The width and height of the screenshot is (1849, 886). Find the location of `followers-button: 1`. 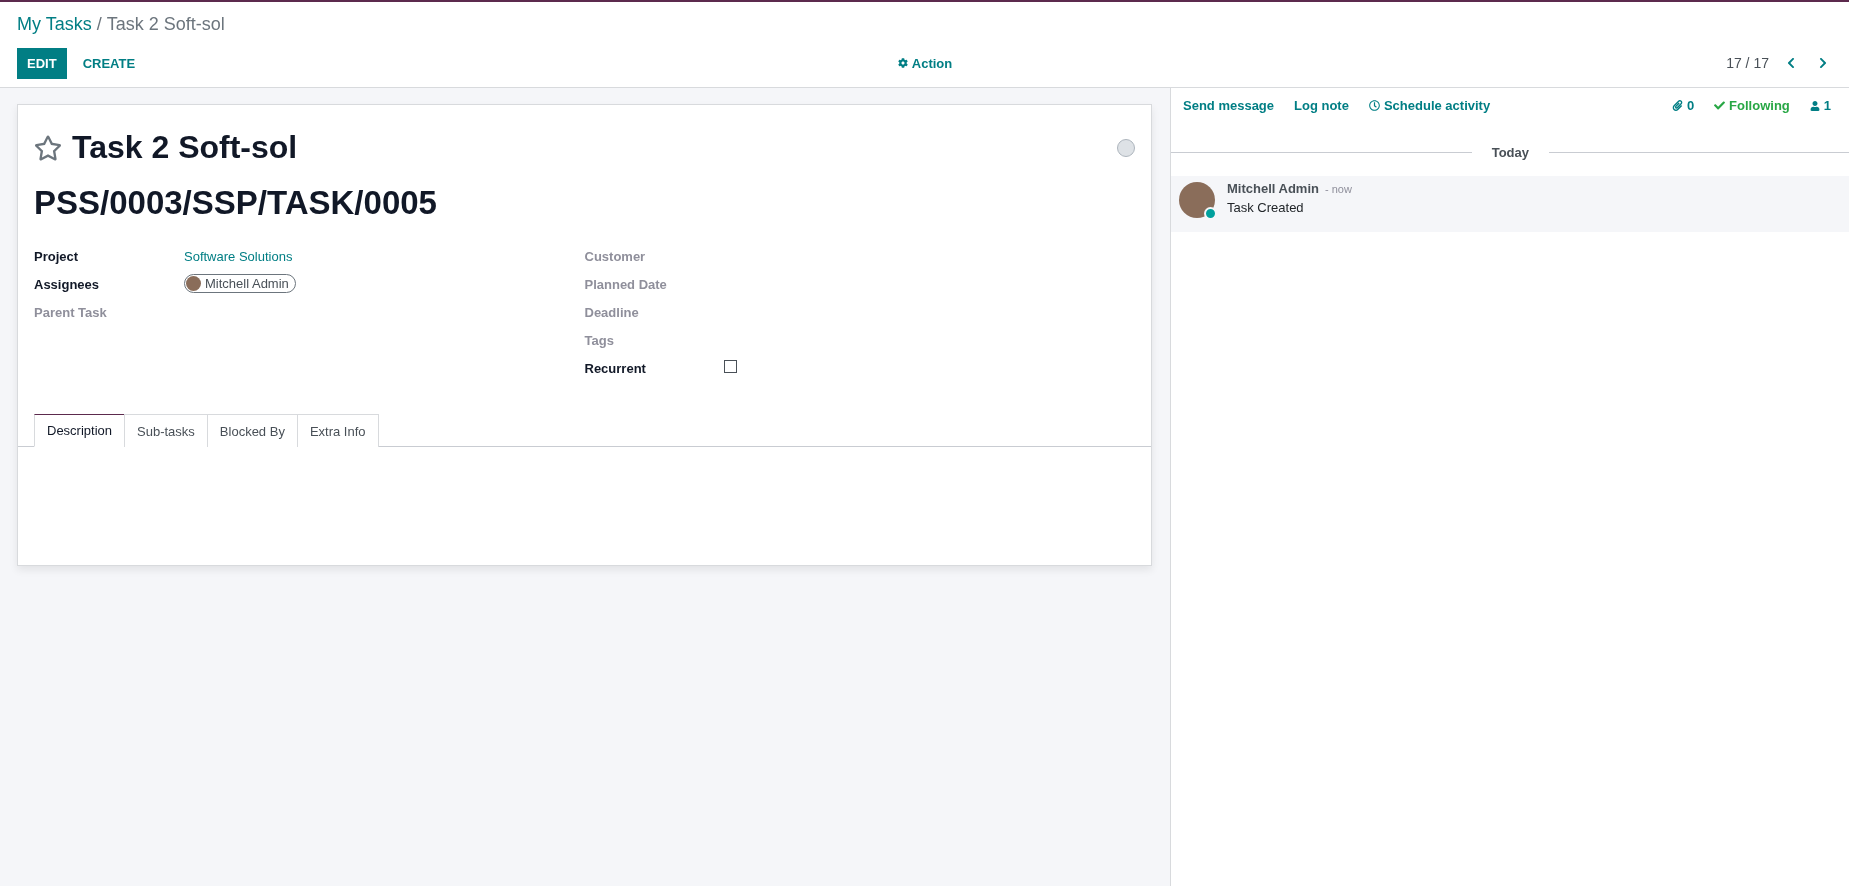

followers-button: 1 is located at coordinates (1820, 105).